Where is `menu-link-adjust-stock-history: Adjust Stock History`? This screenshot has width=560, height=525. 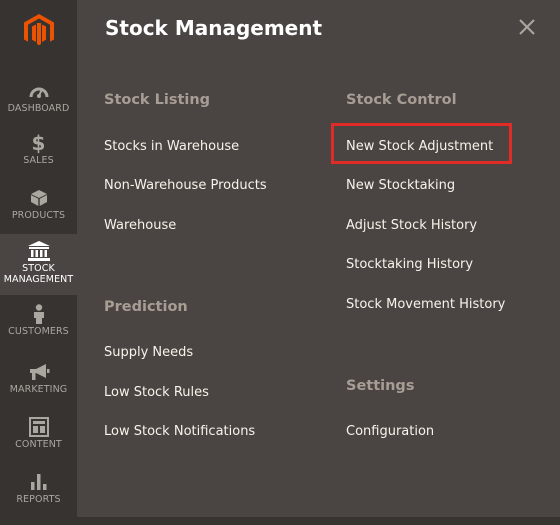 menu-link-adjust-stock-history: Adjust Stock History is located at coordinates (411, 225).